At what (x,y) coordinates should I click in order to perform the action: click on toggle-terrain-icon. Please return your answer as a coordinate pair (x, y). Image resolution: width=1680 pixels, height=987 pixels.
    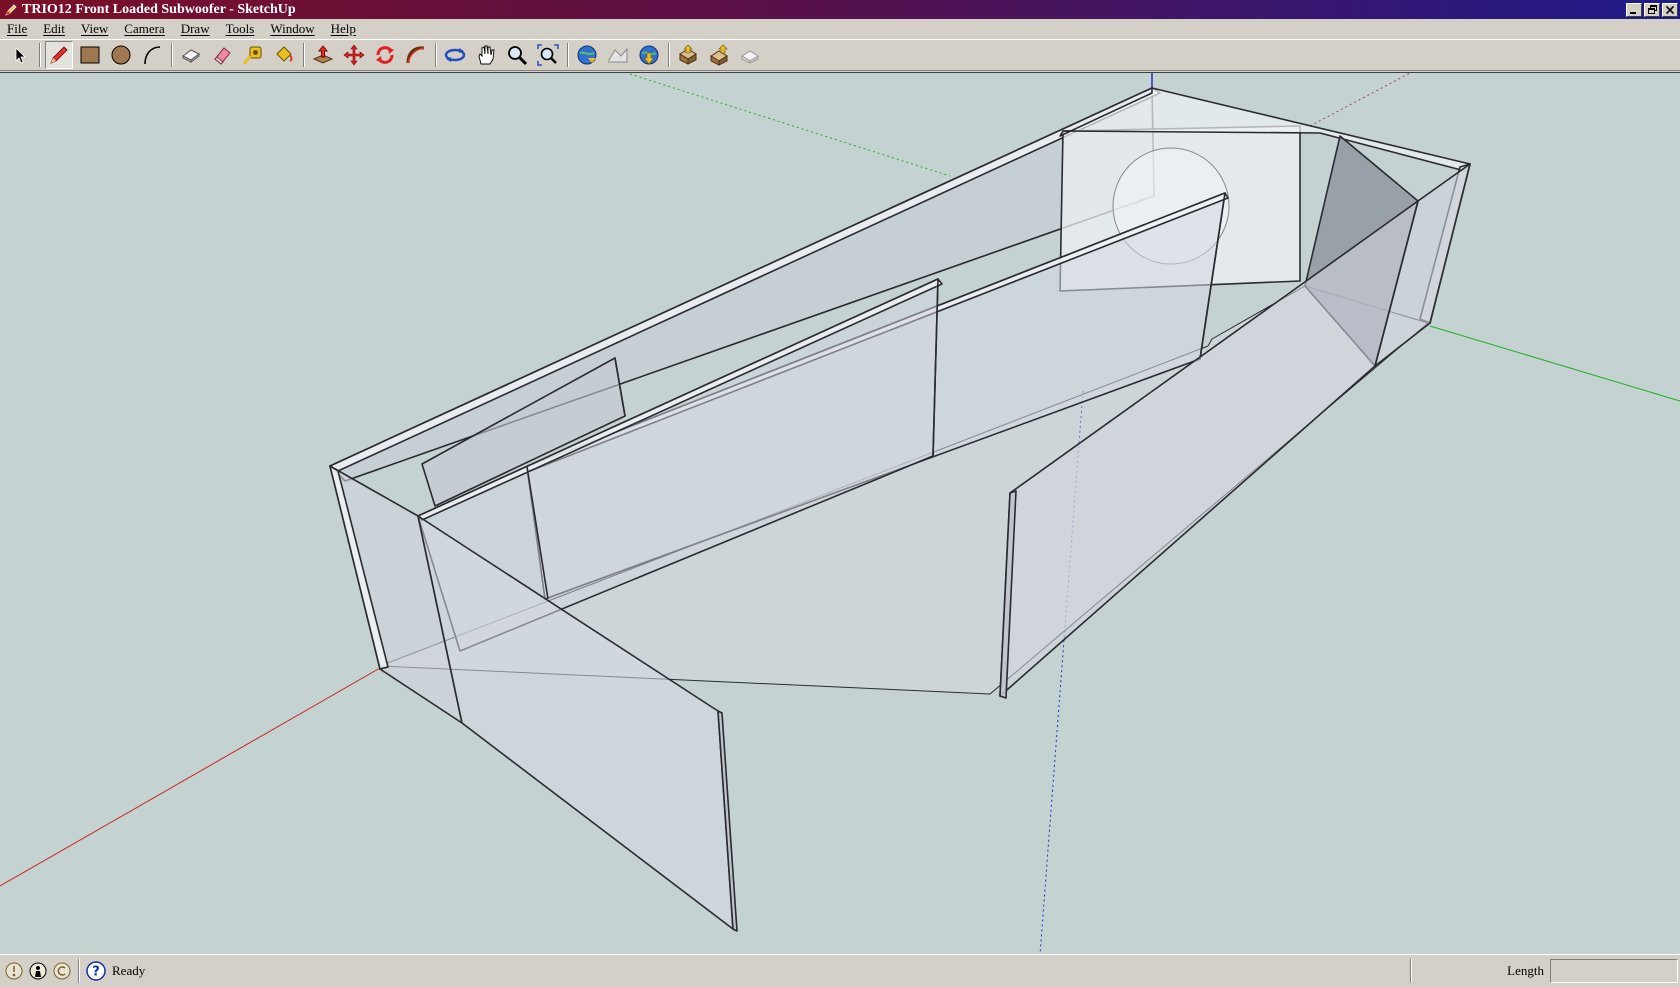
    Looking at the image, I should click on (618, 55).